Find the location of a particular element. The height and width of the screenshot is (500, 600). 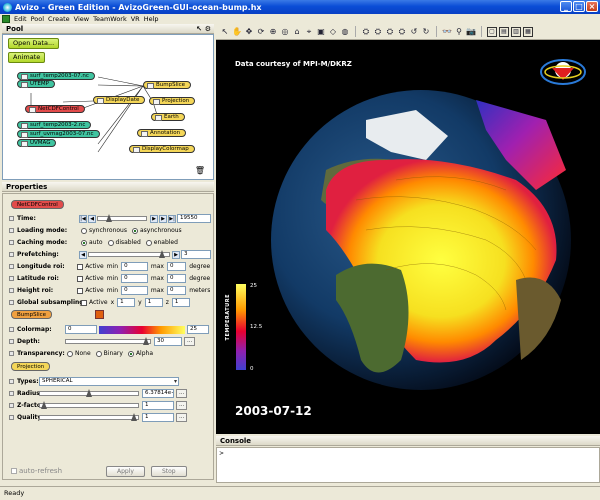

caching-auto-radio is located at coordinates (84, 242).